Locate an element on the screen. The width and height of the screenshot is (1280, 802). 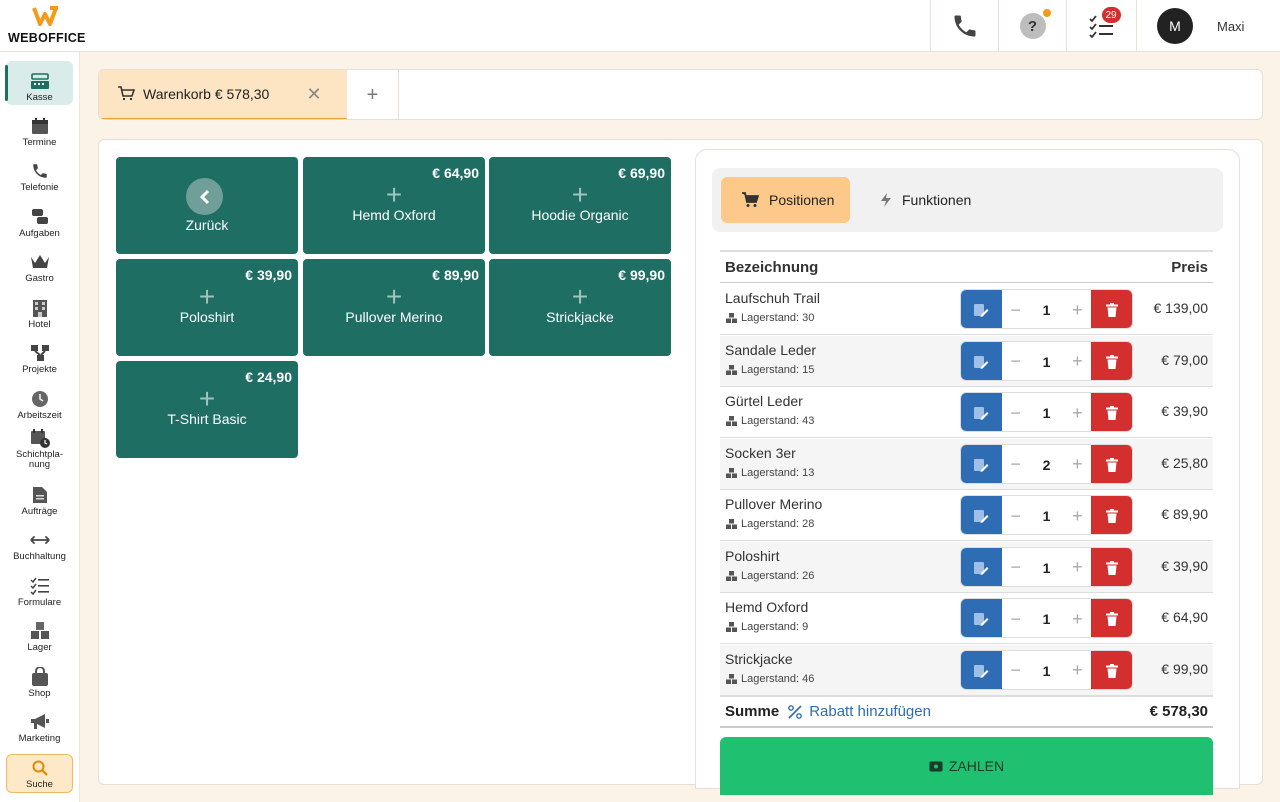
stock-text: Lagerstand: 28 is located at coordinates (778, 524).